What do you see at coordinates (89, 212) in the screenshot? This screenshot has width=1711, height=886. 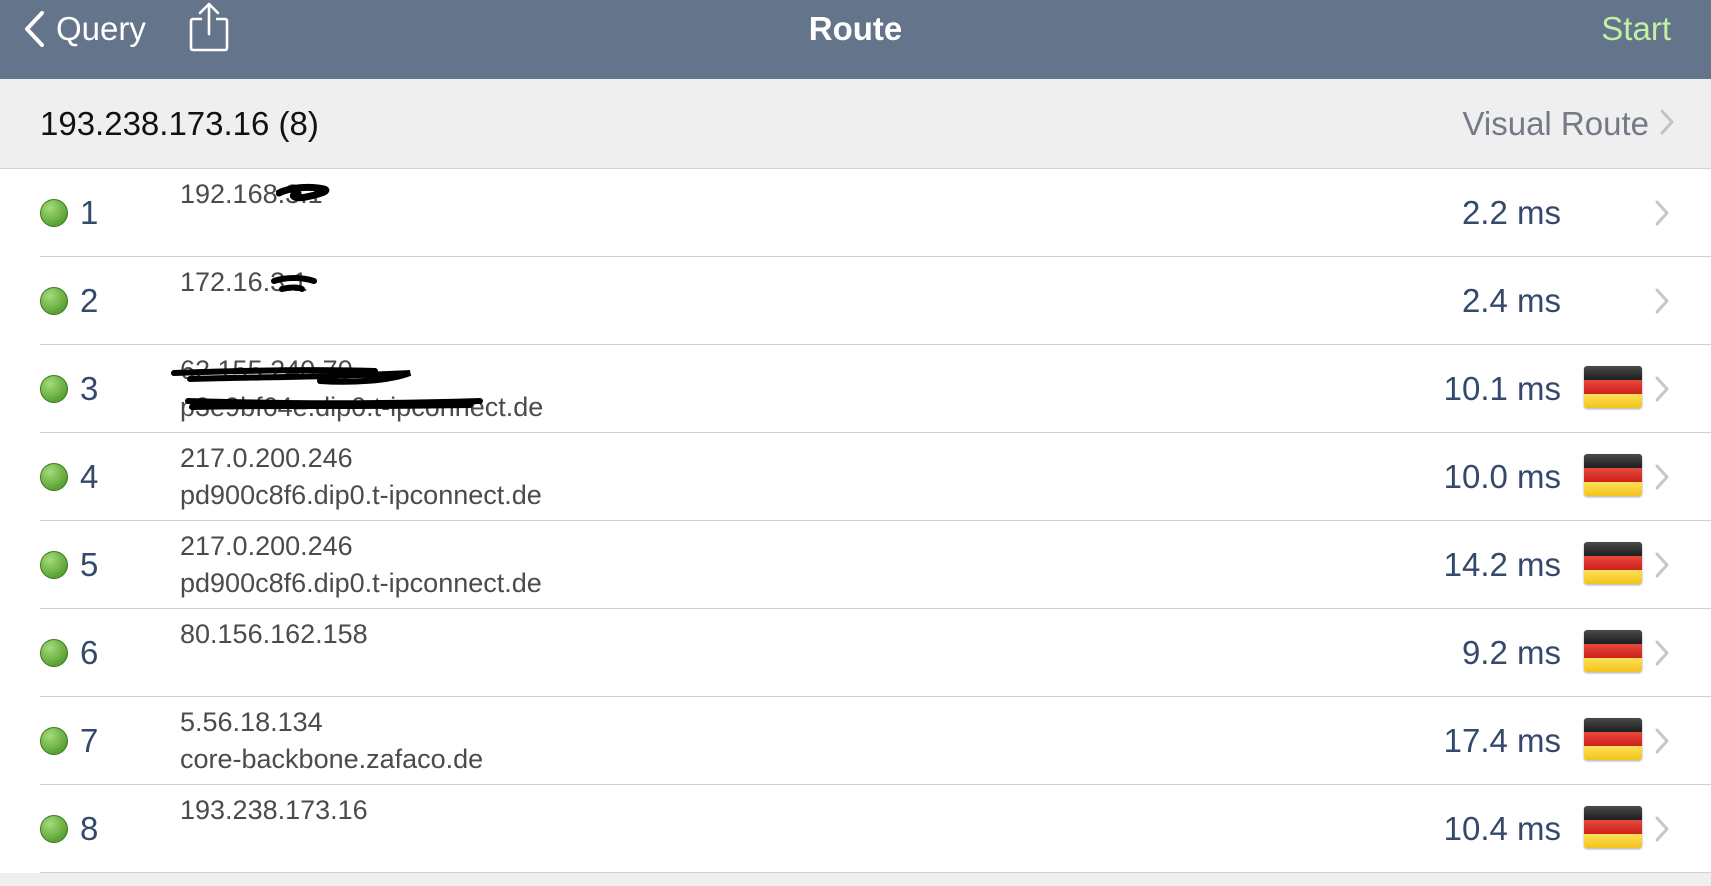 I see `hop-number: 1` at bounding box center [89, 212].